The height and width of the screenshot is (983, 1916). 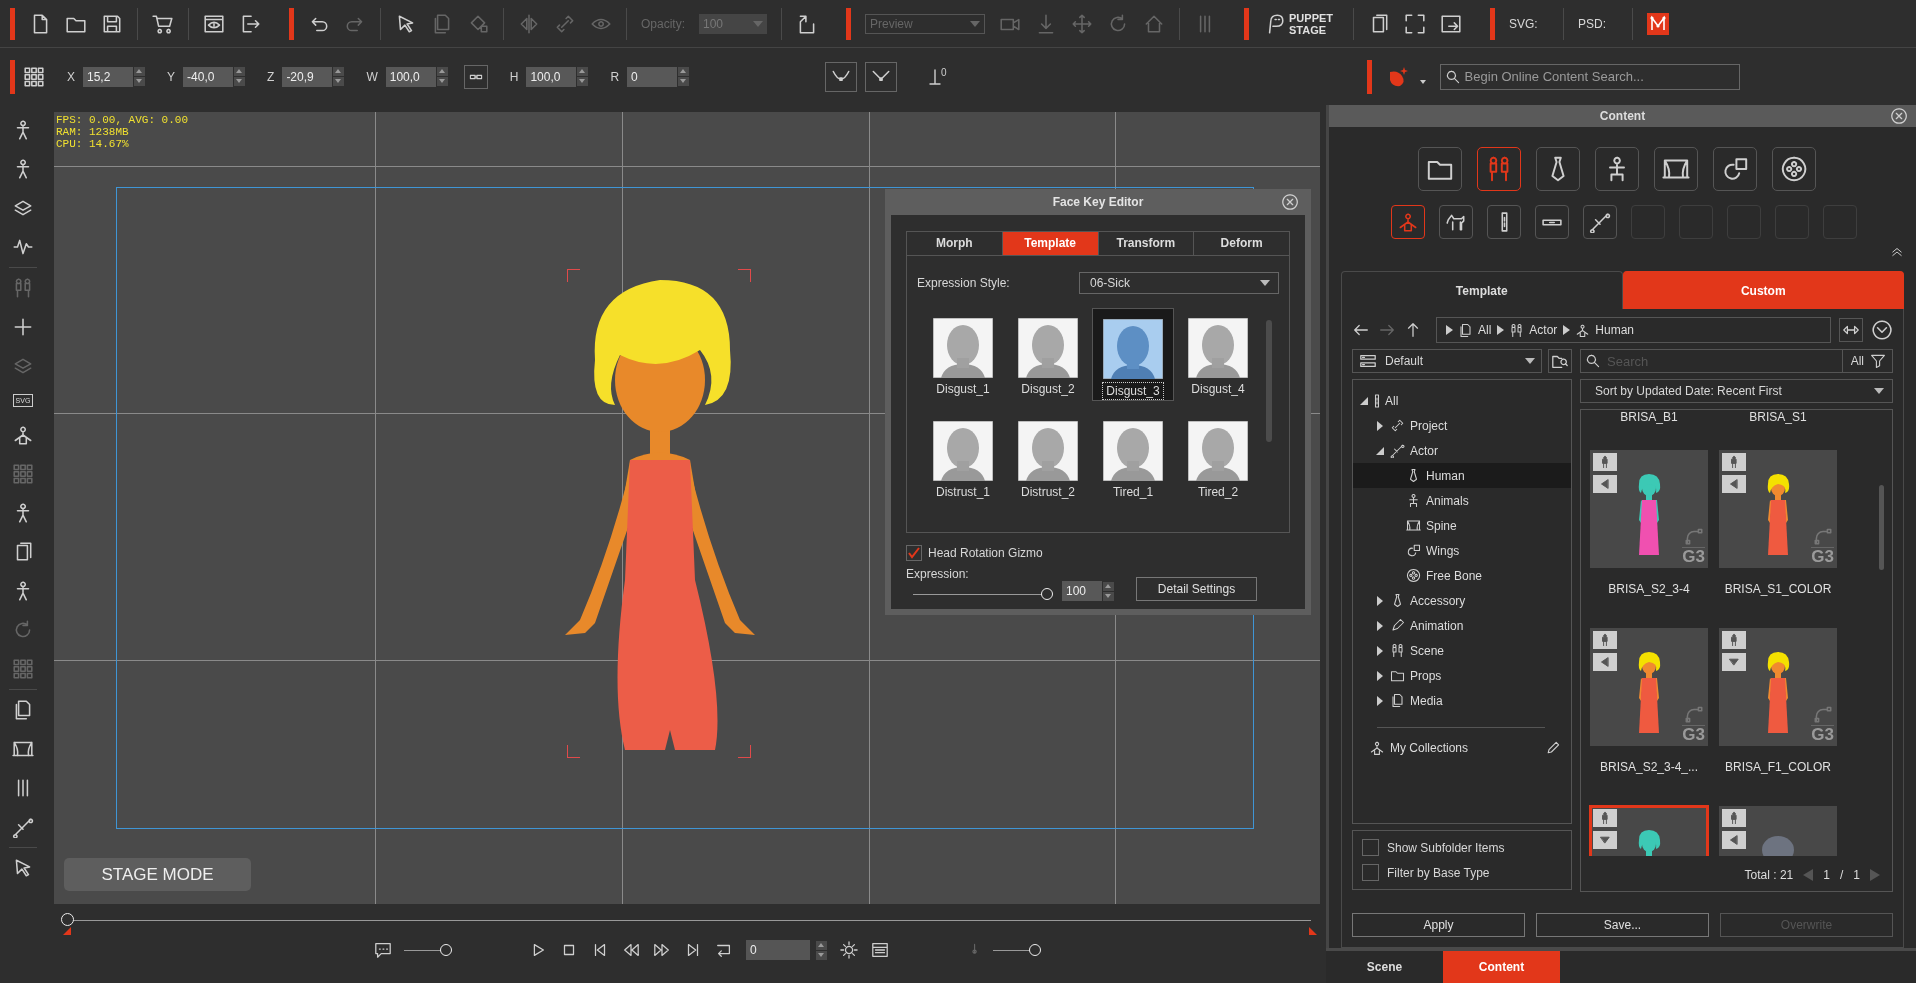 I want to click on curve-button, so click(x=841, y=76).